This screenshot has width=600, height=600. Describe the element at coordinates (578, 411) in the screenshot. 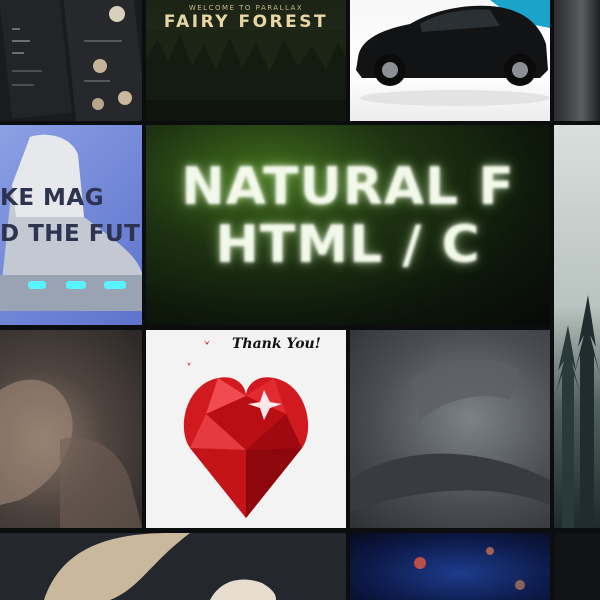

I see `pine-trees` at that location.